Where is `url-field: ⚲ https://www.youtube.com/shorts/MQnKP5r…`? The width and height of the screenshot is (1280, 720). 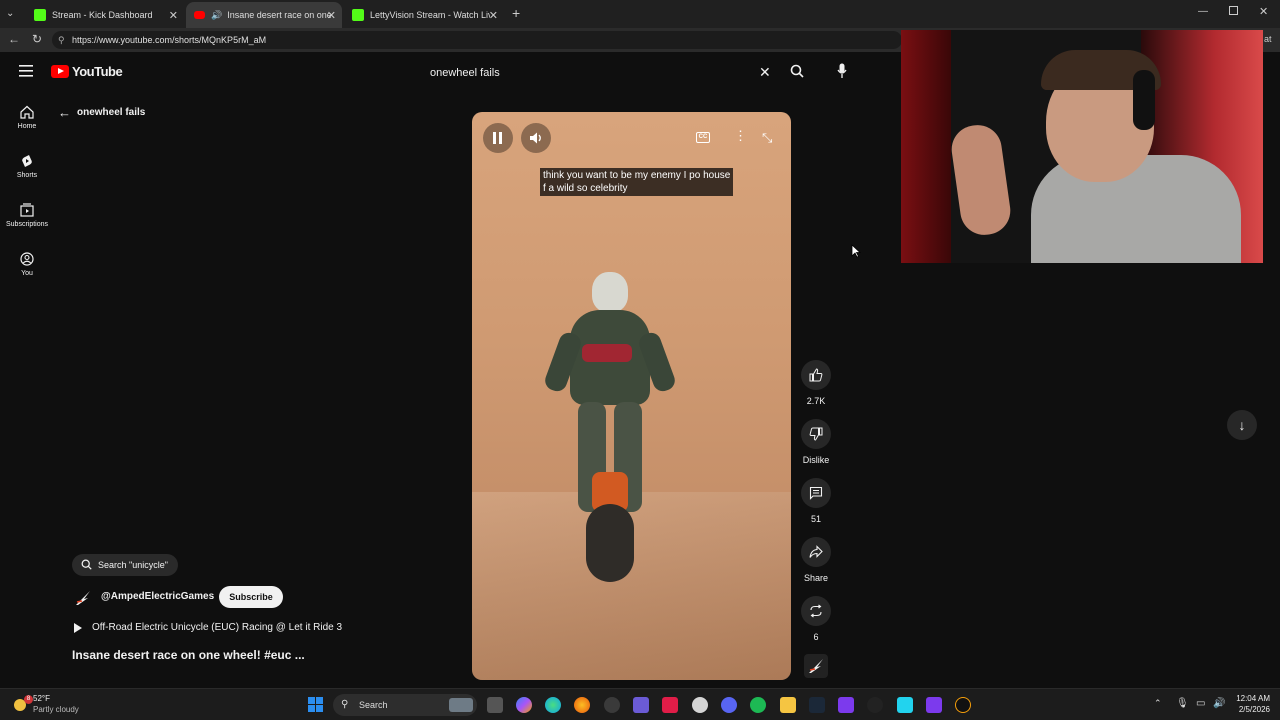 url-field: ⚲ https://www.youtube.com/shorts/MQnKP5r… is located at coordinates (477, 40).